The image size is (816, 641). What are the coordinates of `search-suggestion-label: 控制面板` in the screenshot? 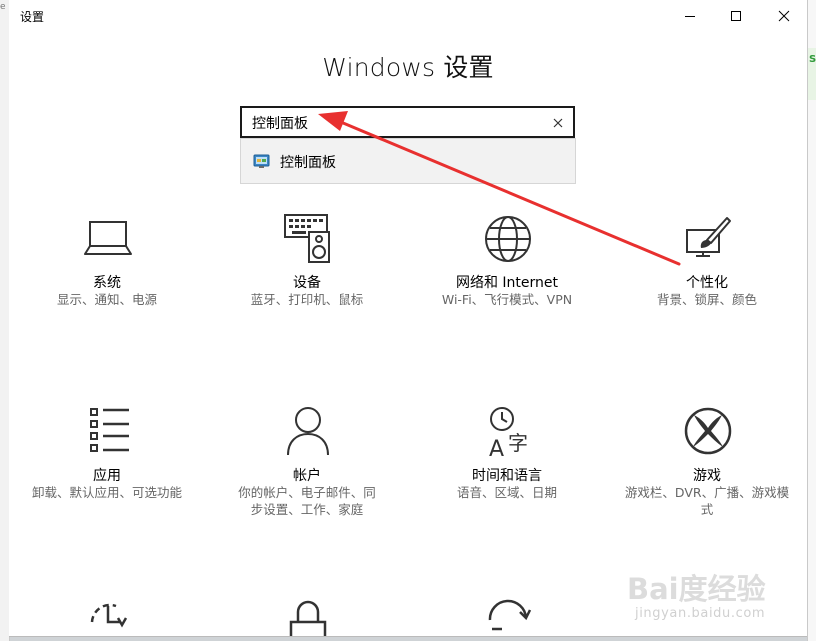 It's located at (308, 163).